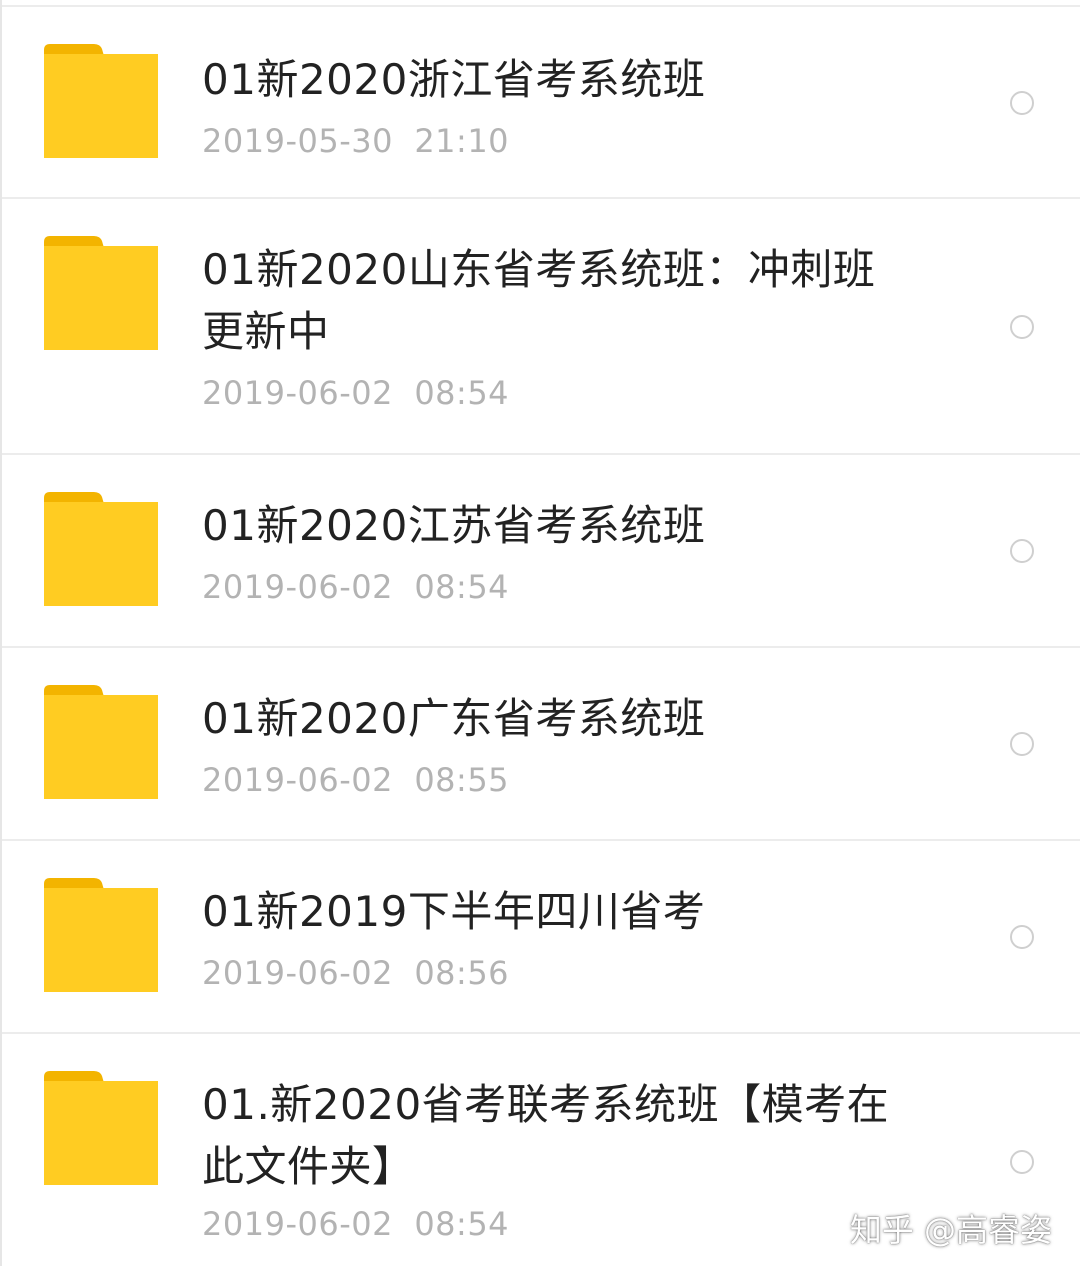  Describe the element at coordinates (572, 937) in the screenshot. I see `item-text: 01新2019下半年四川省考 2019-06-02 08:56` at that location.